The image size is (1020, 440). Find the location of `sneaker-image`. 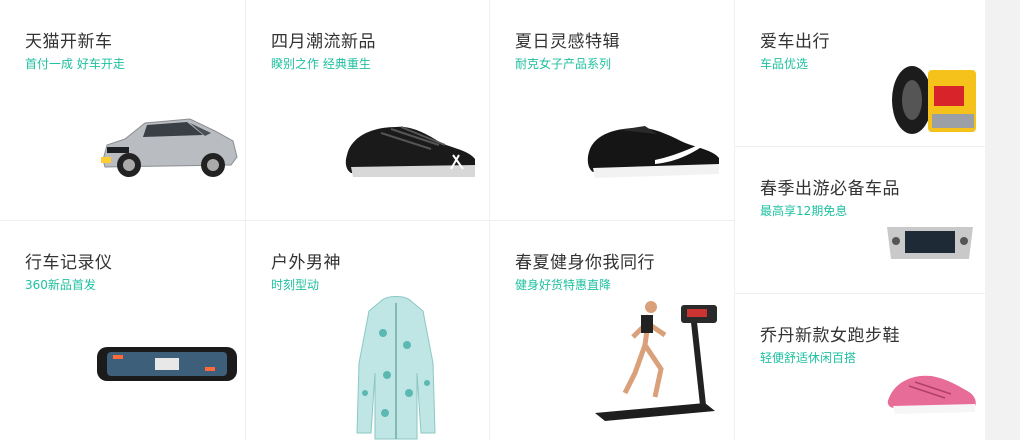

sneaker-image is located at coordinates (410, 151).